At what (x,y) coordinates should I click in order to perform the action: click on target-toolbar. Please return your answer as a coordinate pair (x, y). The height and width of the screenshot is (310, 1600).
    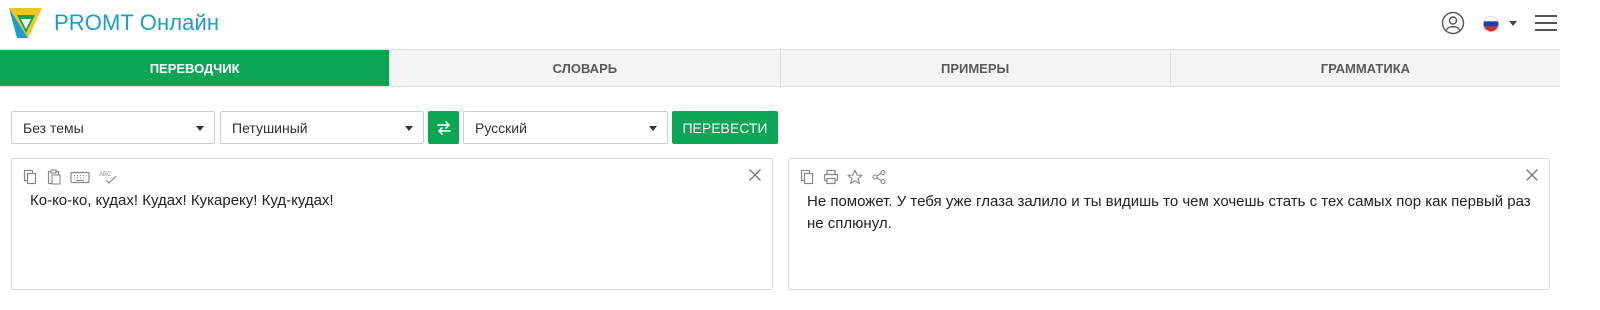
    Looking at the image, I should click on (843, 177).